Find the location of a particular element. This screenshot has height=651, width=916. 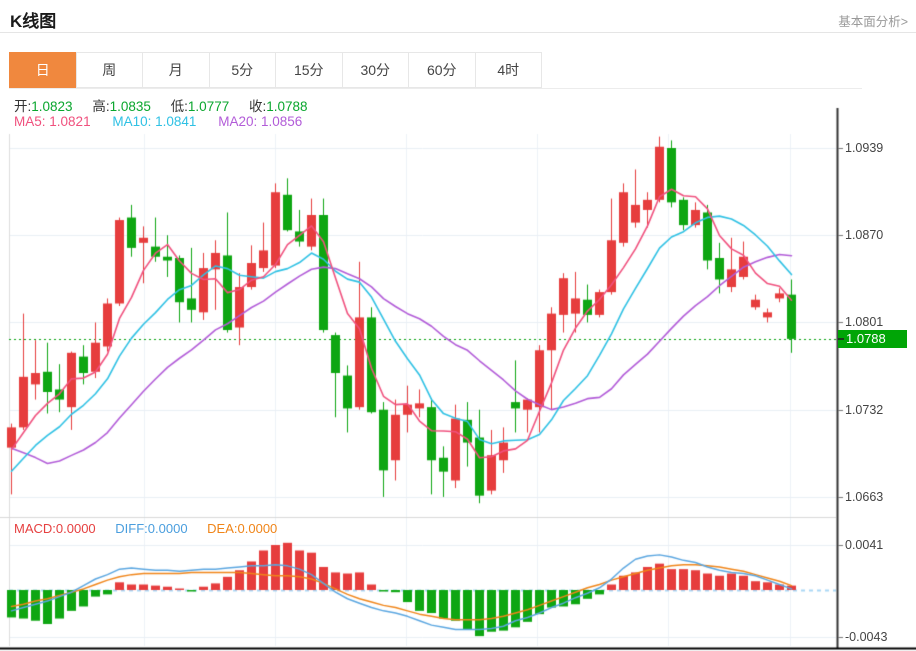

macd-readout: MACD:0.0000 DIFF:0.0000 DEA:0.0000 is located at coordinates (145, 528).